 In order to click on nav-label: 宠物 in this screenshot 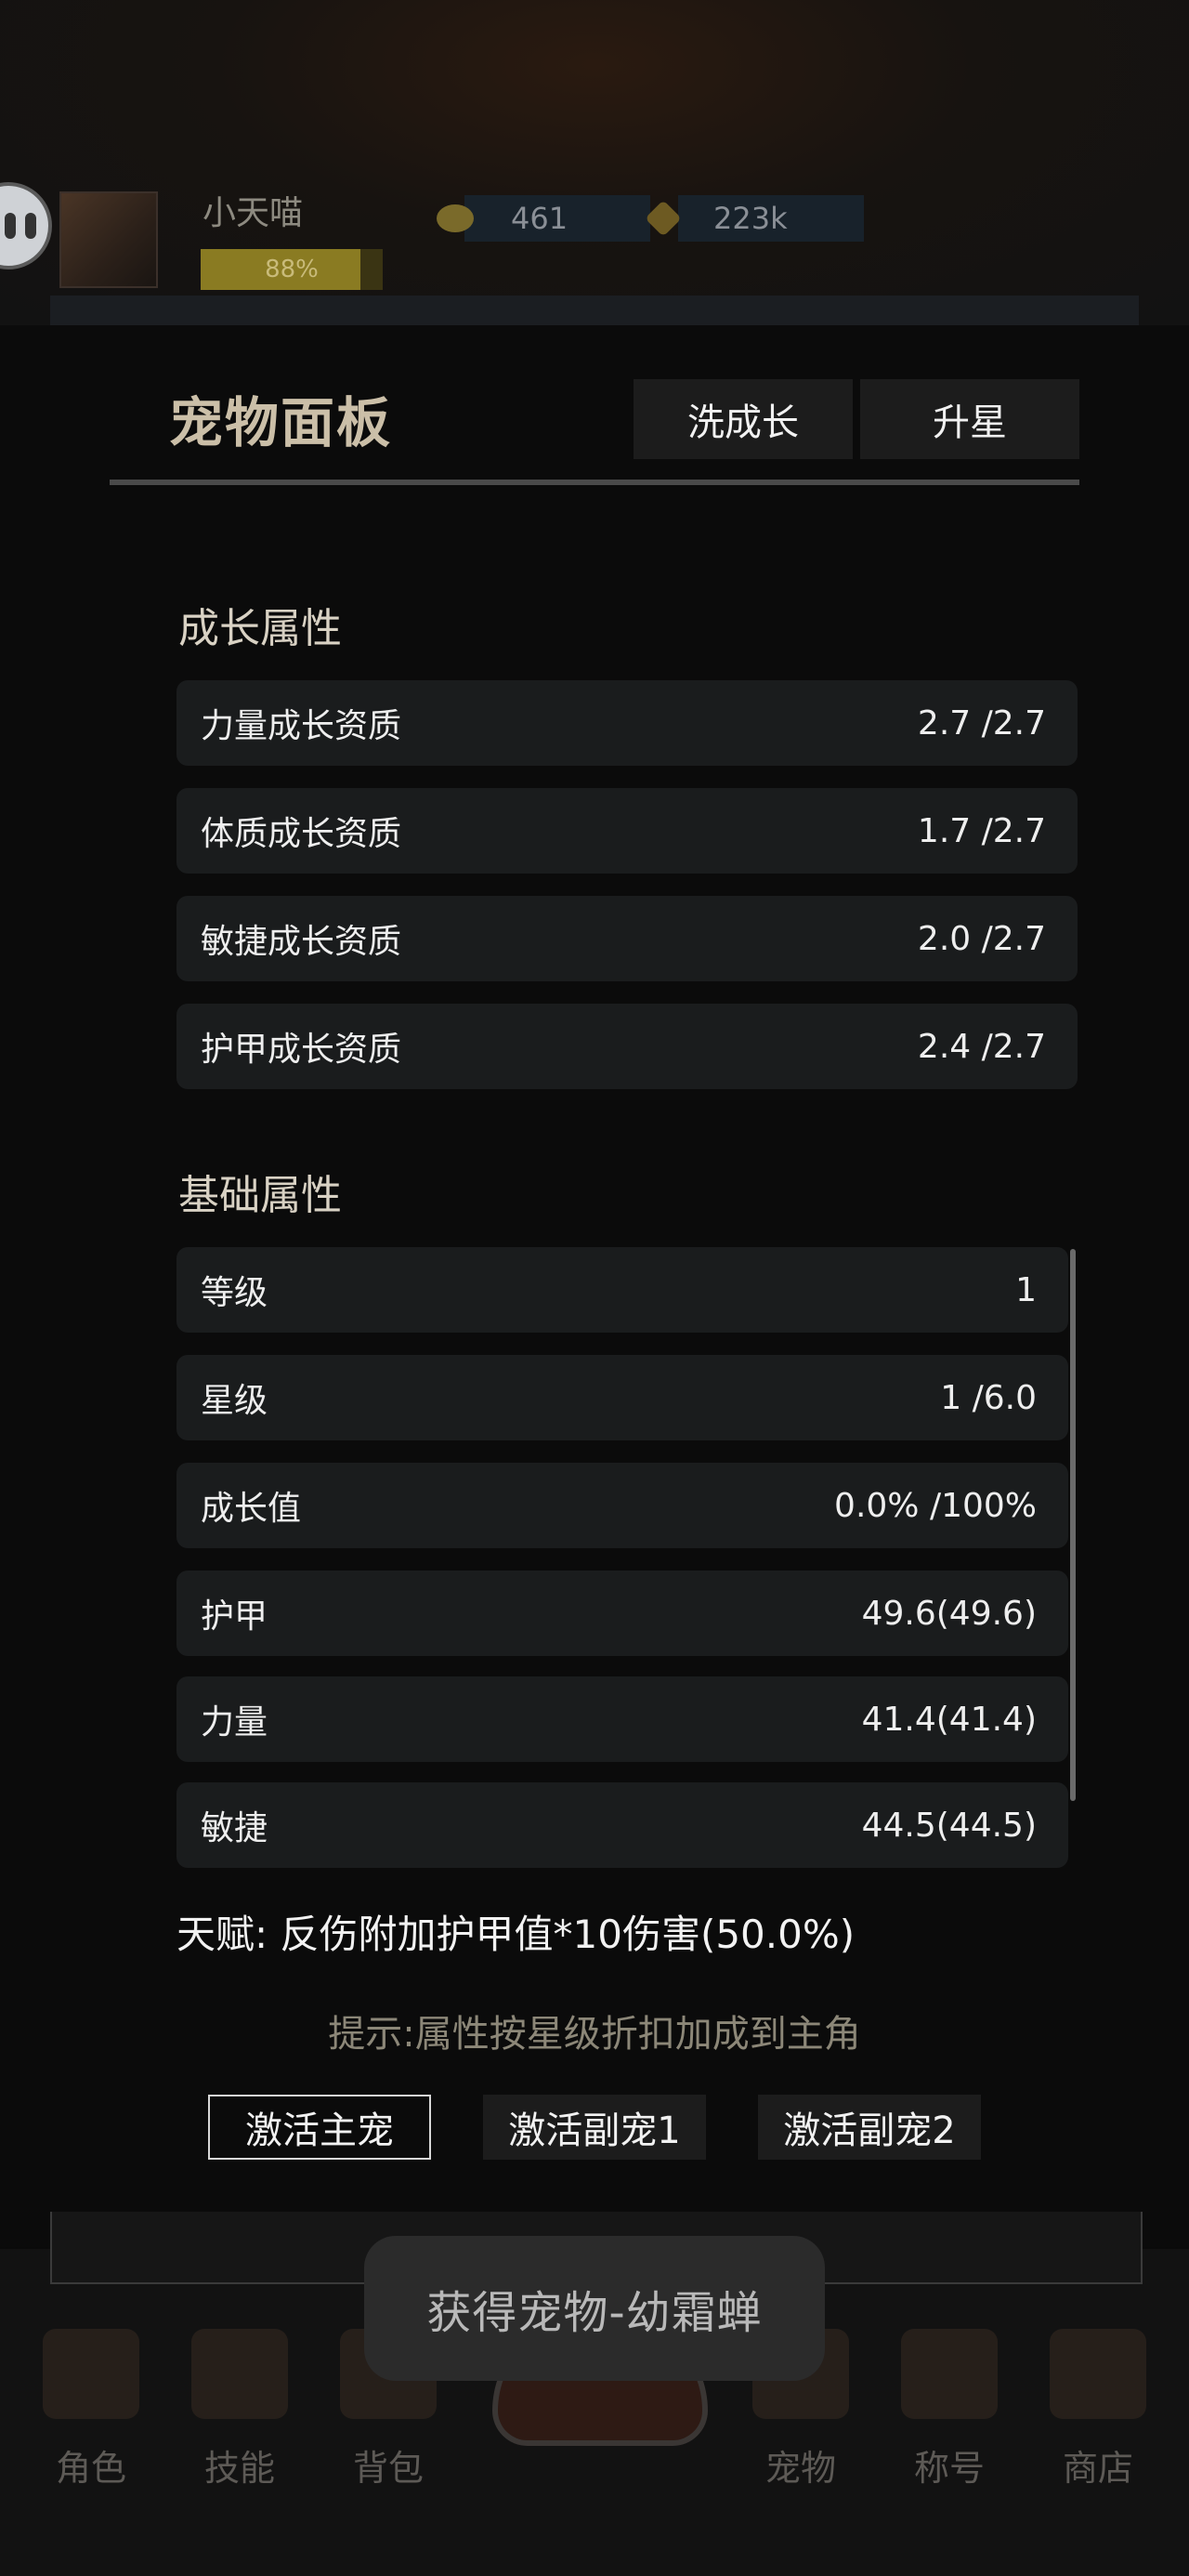, I will do `click(800, 2468)`.